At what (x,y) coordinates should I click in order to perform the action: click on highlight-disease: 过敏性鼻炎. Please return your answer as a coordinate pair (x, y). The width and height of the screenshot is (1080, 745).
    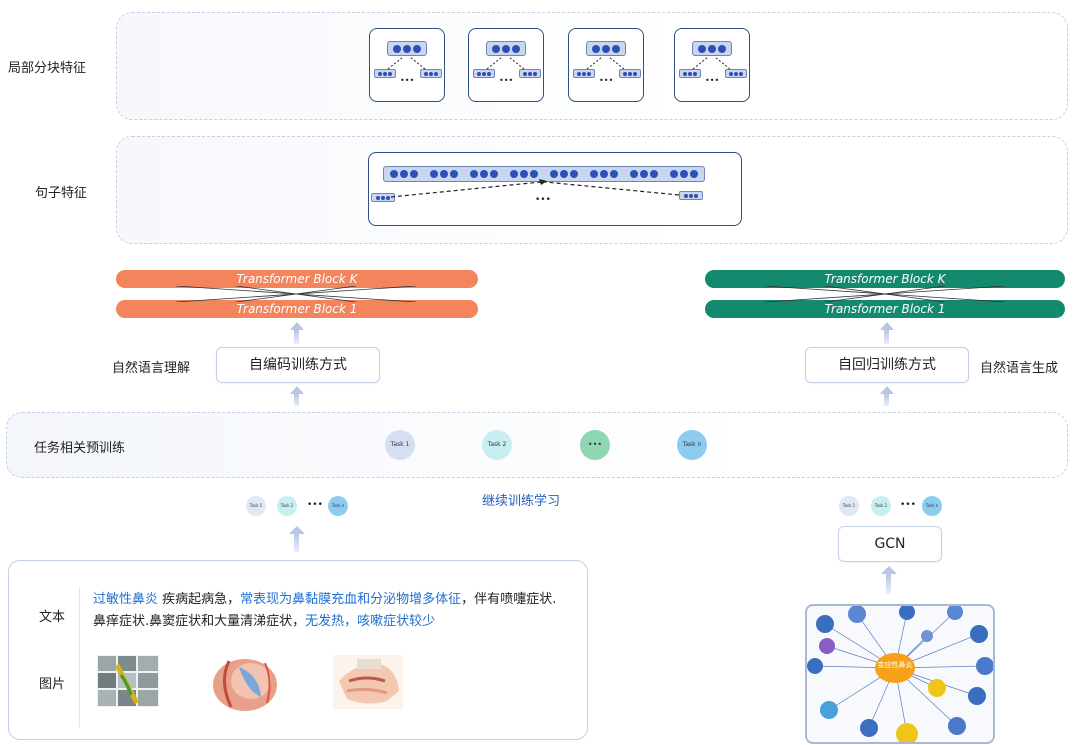
    Looking at the image, I should click on (126, 599).